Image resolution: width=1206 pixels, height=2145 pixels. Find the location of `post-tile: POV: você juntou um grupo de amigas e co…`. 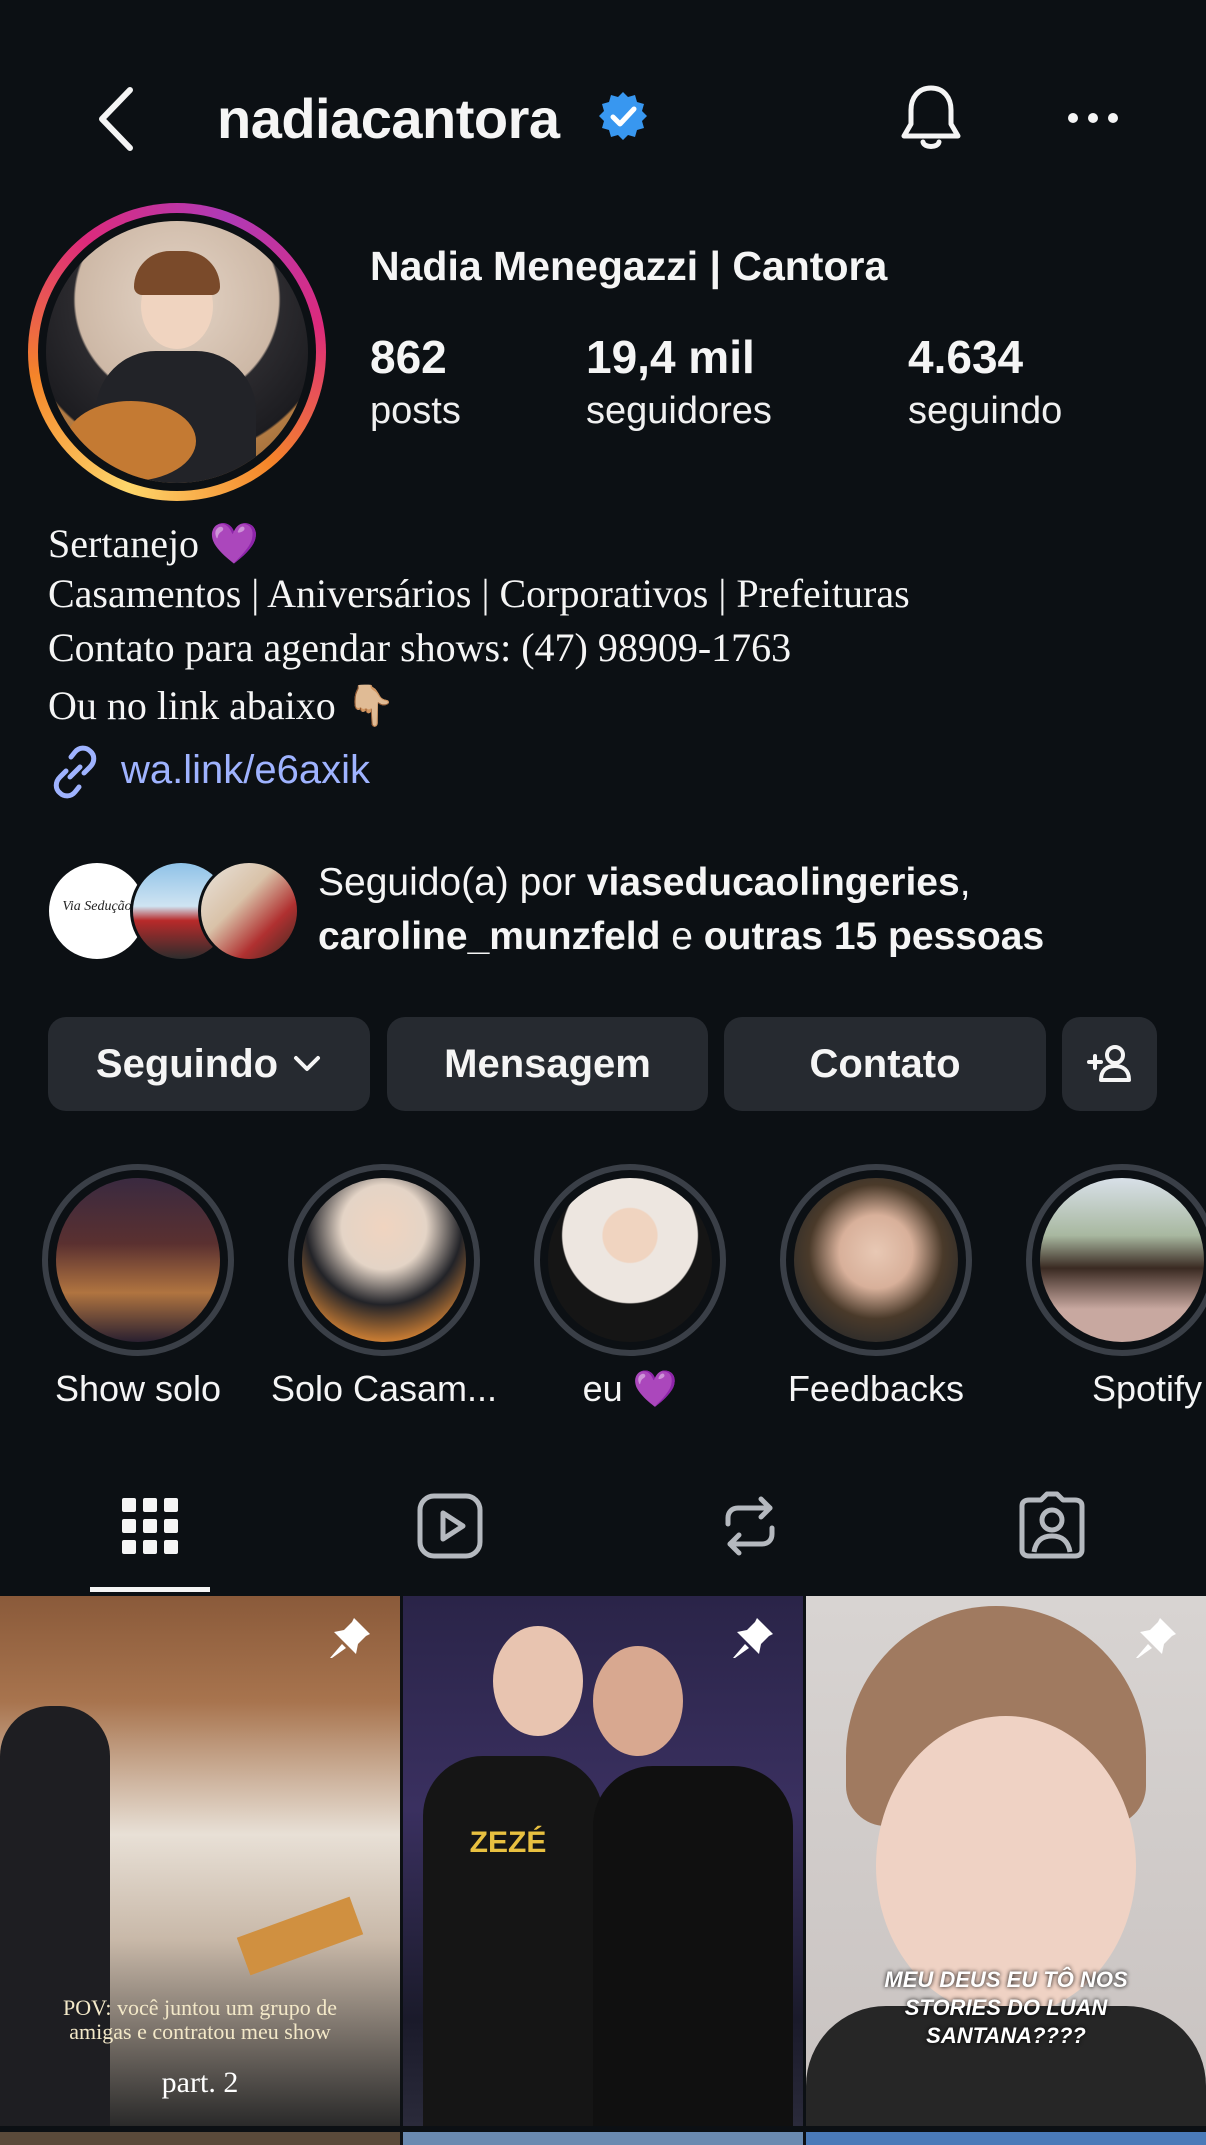

post-tile: POV: você juntou um grupo de amigas e co… is located at coordinates (200, 1861).